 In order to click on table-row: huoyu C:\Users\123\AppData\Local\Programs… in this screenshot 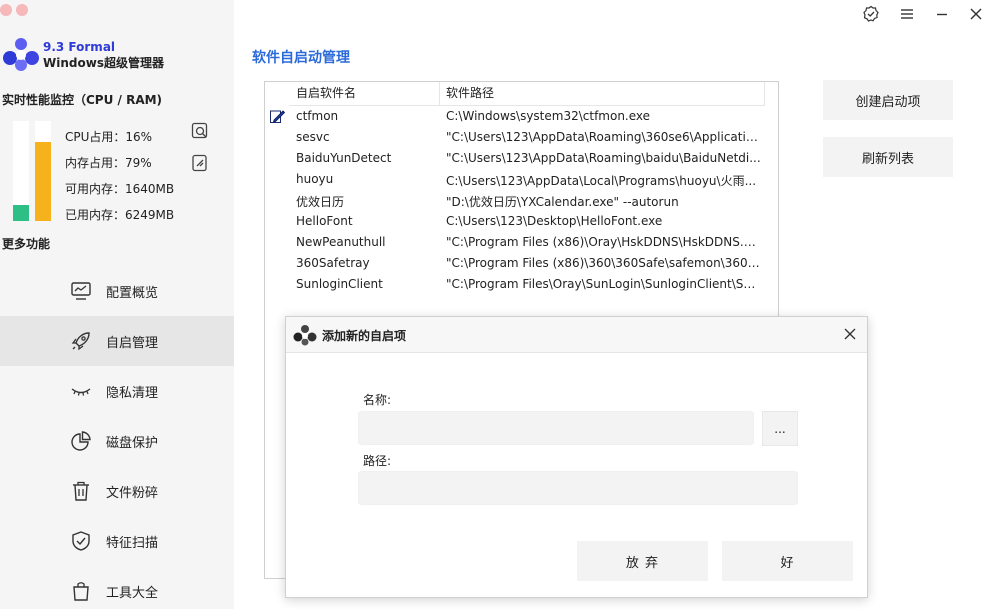, I will do `click(515, 179)`.